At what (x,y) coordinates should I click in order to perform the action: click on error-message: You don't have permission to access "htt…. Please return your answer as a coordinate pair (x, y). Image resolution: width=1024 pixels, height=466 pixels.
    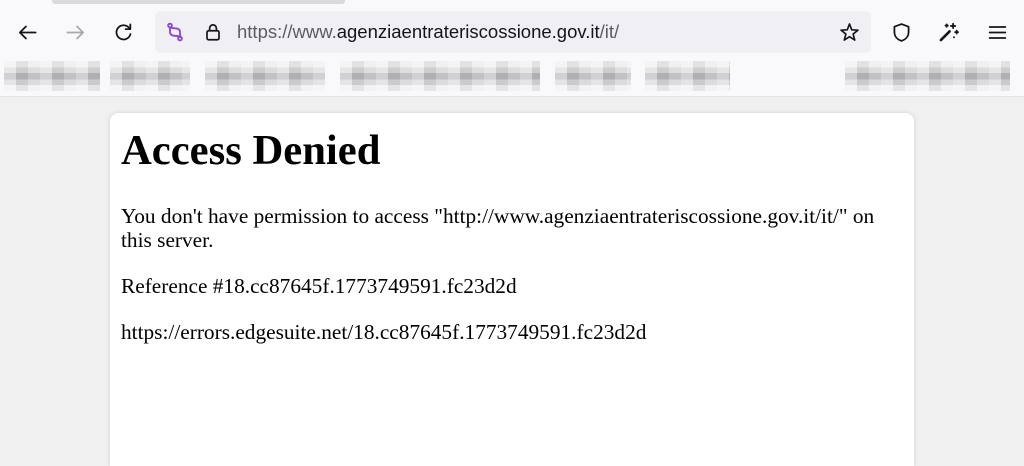
    Looking at the image, I should click on (498, 228).